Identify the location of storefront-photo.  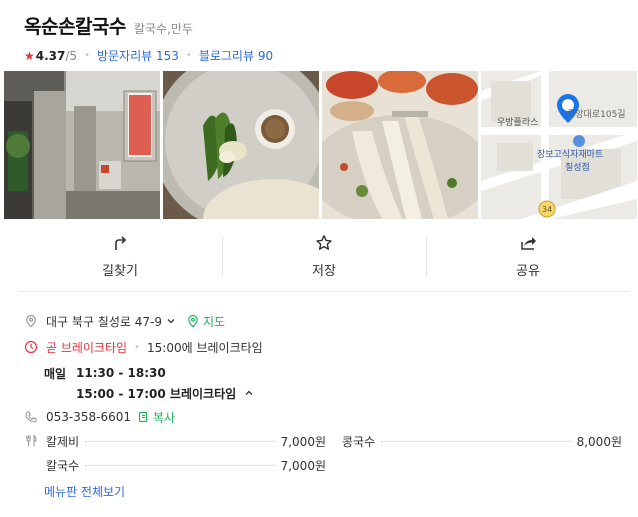
(82, 145).